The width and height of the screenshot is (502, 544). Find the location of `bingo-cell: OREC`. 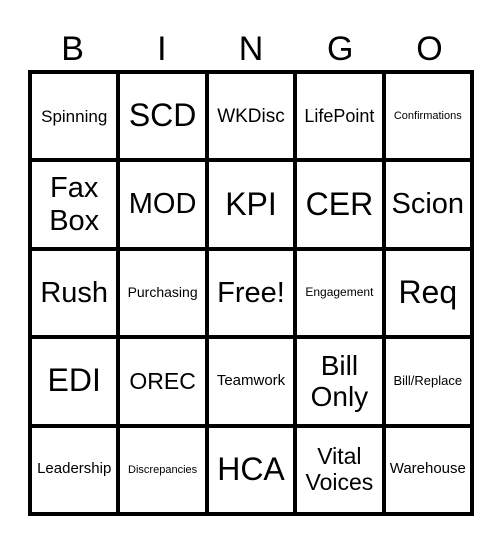

bingo-cell: OREC is located at coordinates (162, 381).